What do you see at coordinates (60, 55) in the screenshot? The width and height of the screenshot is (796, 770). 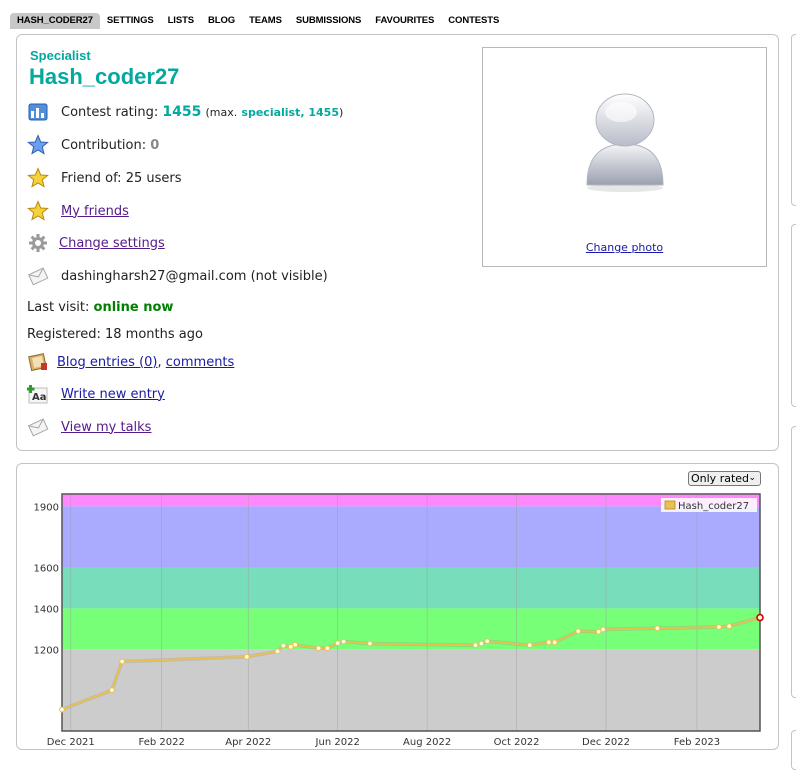 I see `user-rank: Specialist` at bounding box center [60, 55].